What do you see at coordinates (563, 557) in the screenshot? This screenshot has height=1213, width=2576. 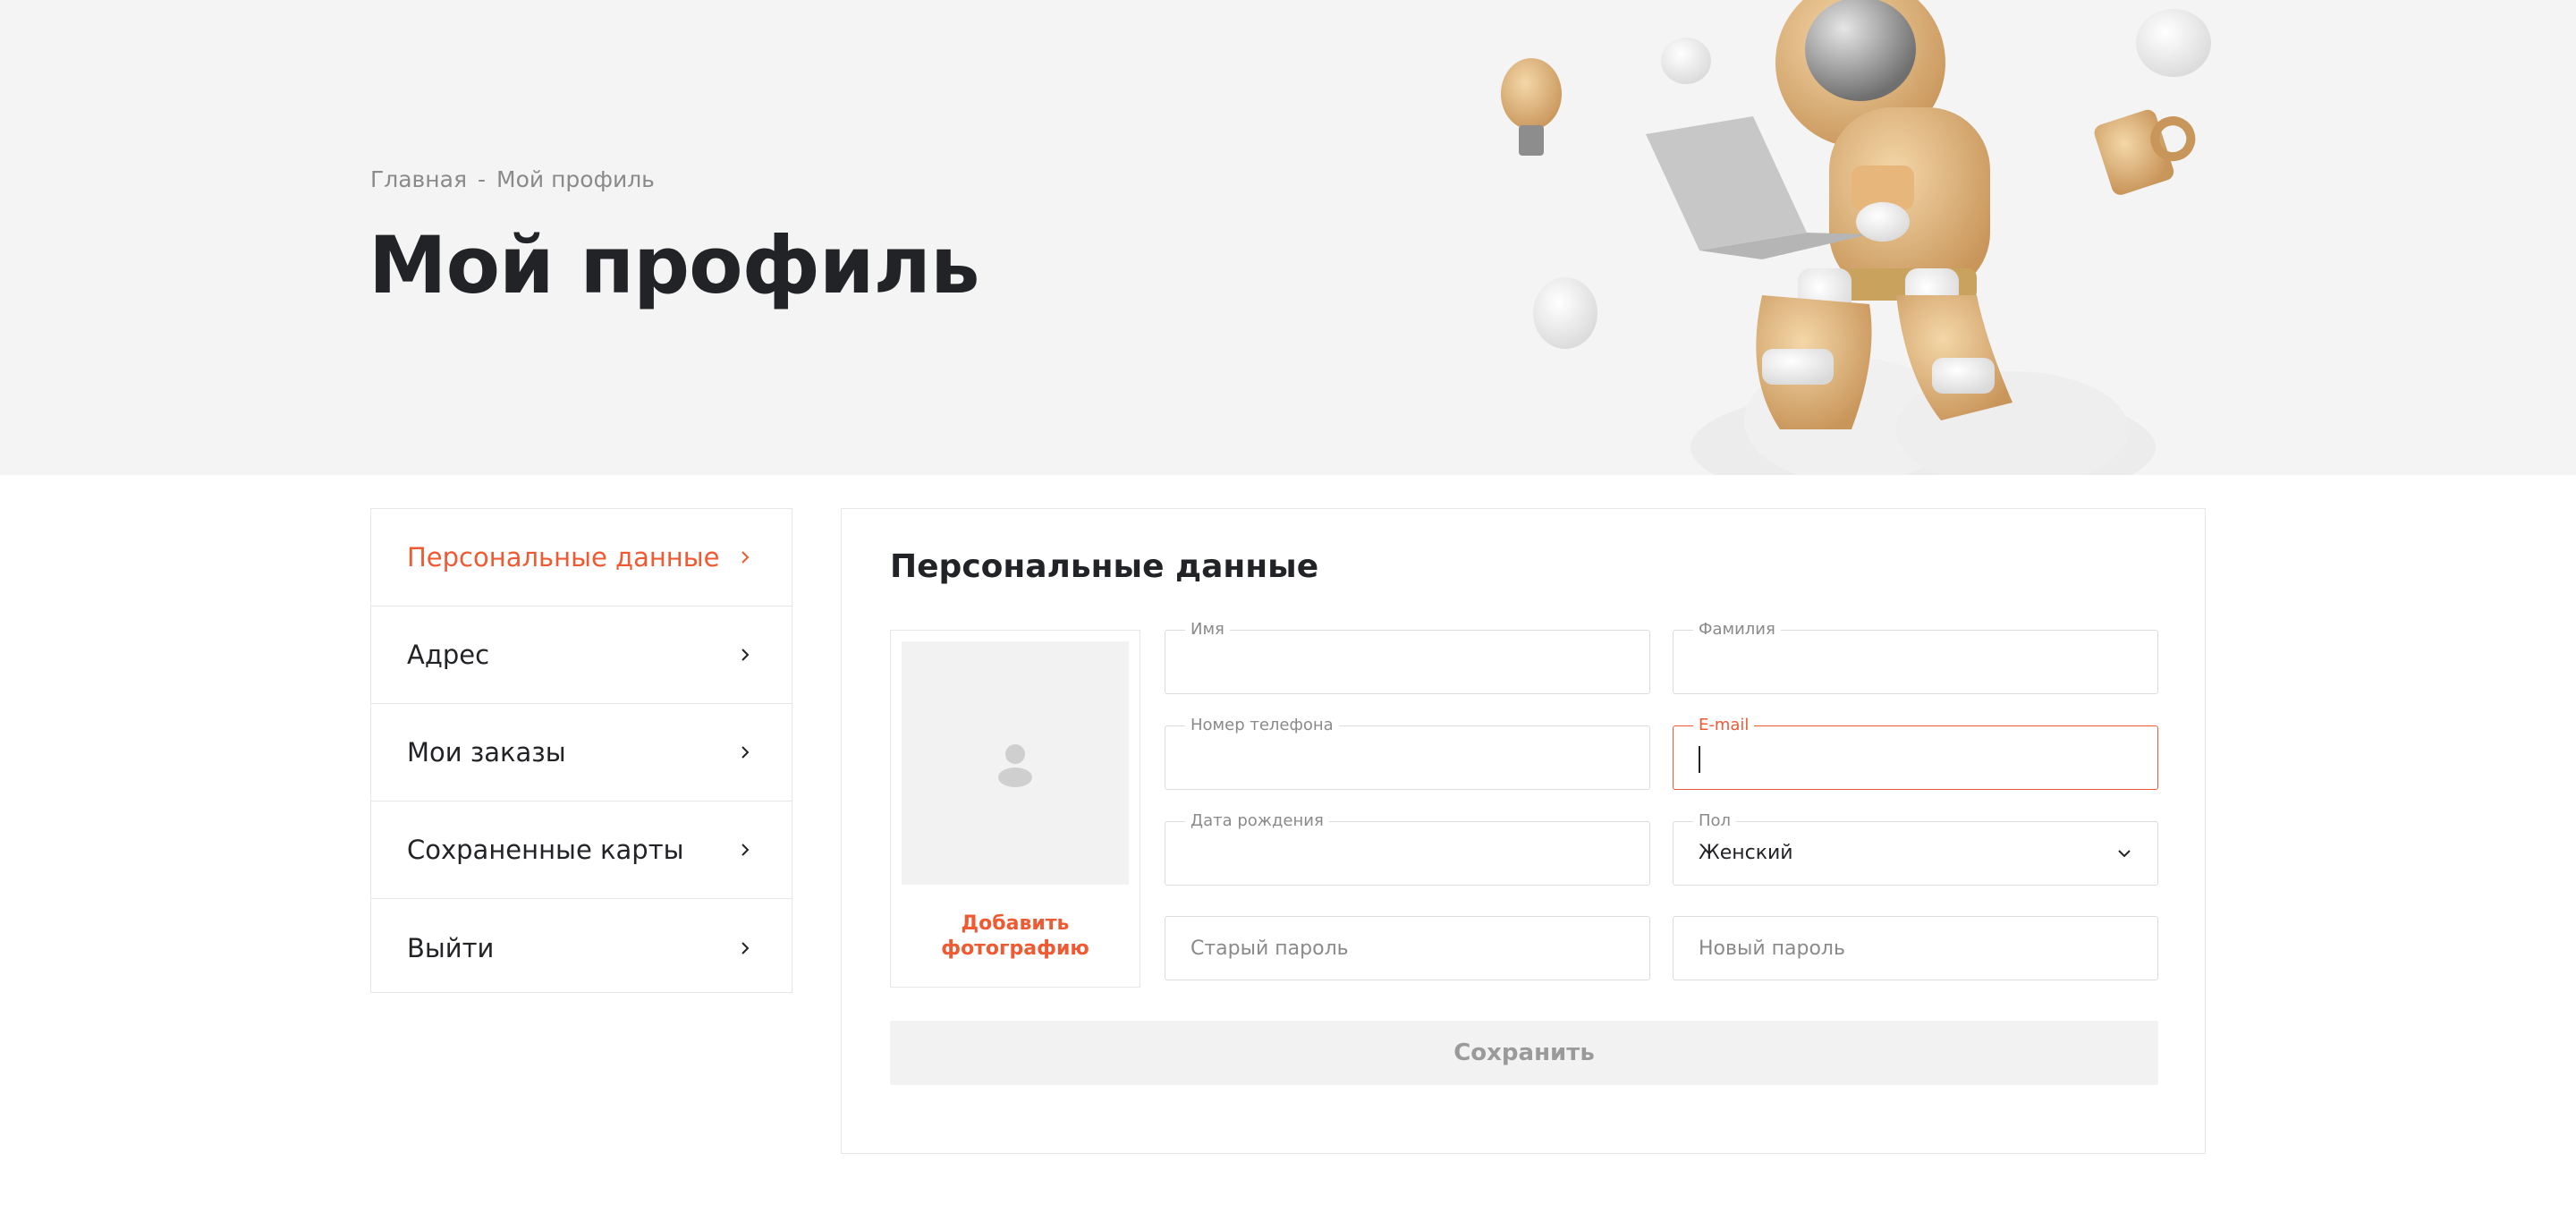 I see `sidebar-item-label: Персональные данные` at bounding box center [563, 557].